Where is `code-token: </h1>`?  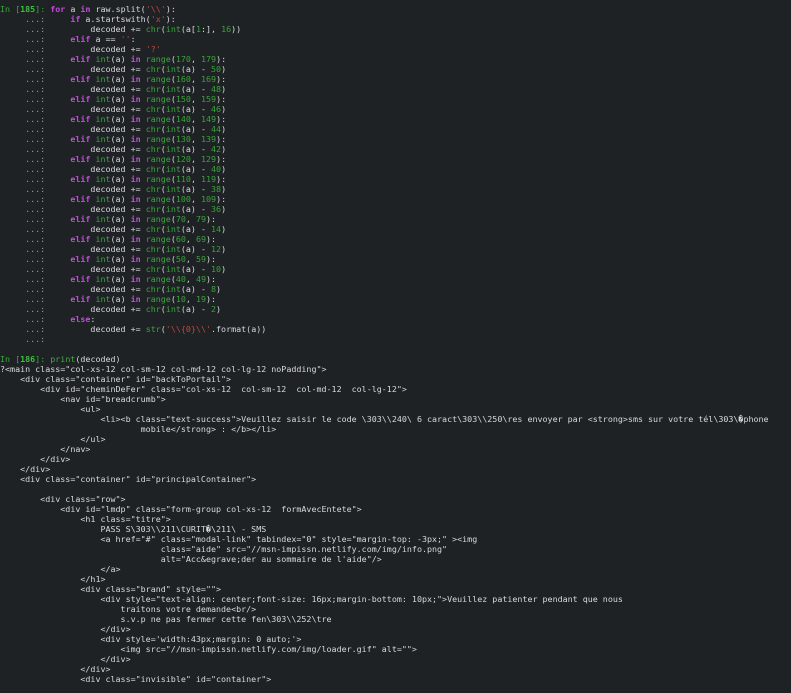
code-token: </h1> is located at coordinates (53, 579).